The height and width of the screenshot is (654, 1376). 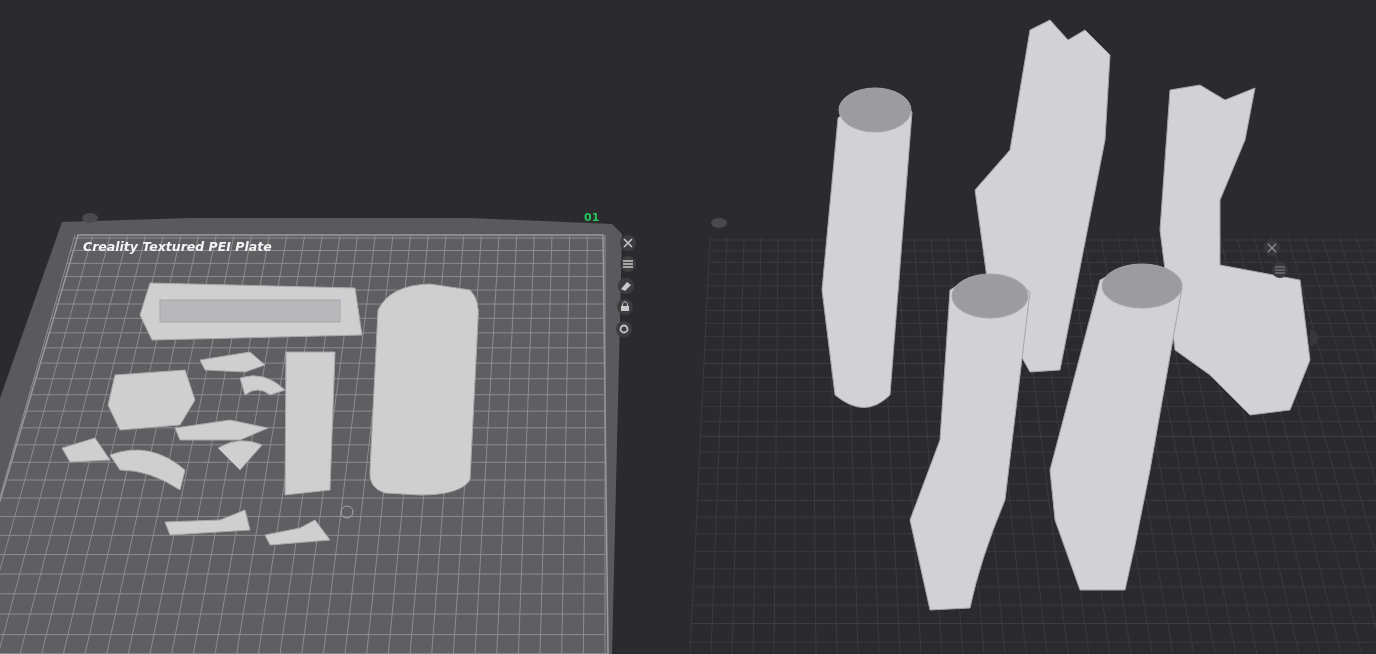 What do you see at coordinates (177, 246) in the screenshot?
I see `plate-name: Creality Textured PEI Plate` at bounding box center [177, 246].